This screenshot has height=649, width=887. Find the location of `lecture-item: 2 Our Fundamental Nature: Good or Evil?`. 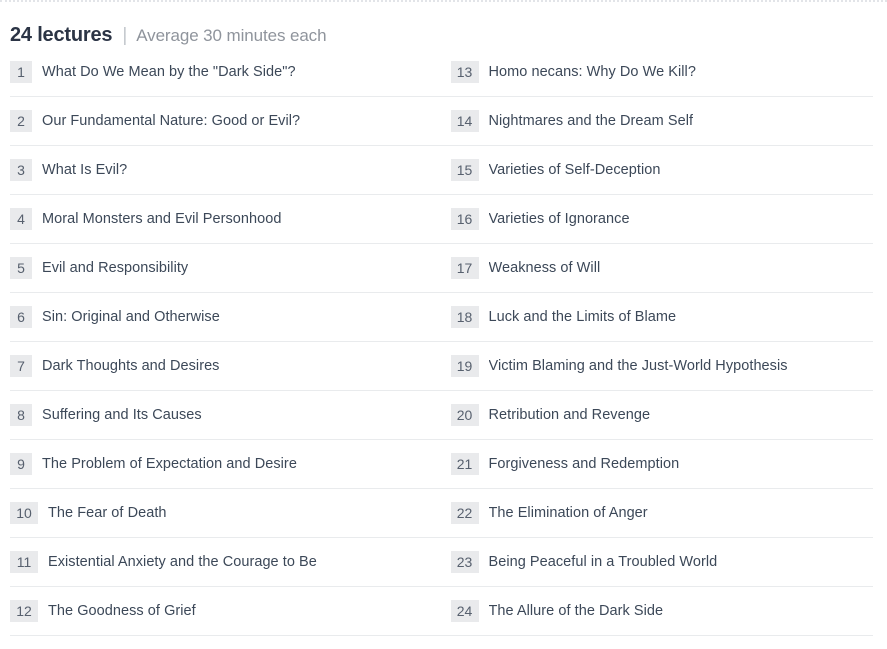

lecture-item: 2 Our Fundamental Nature: Good or Evil? is located at coordinates (226, 121).